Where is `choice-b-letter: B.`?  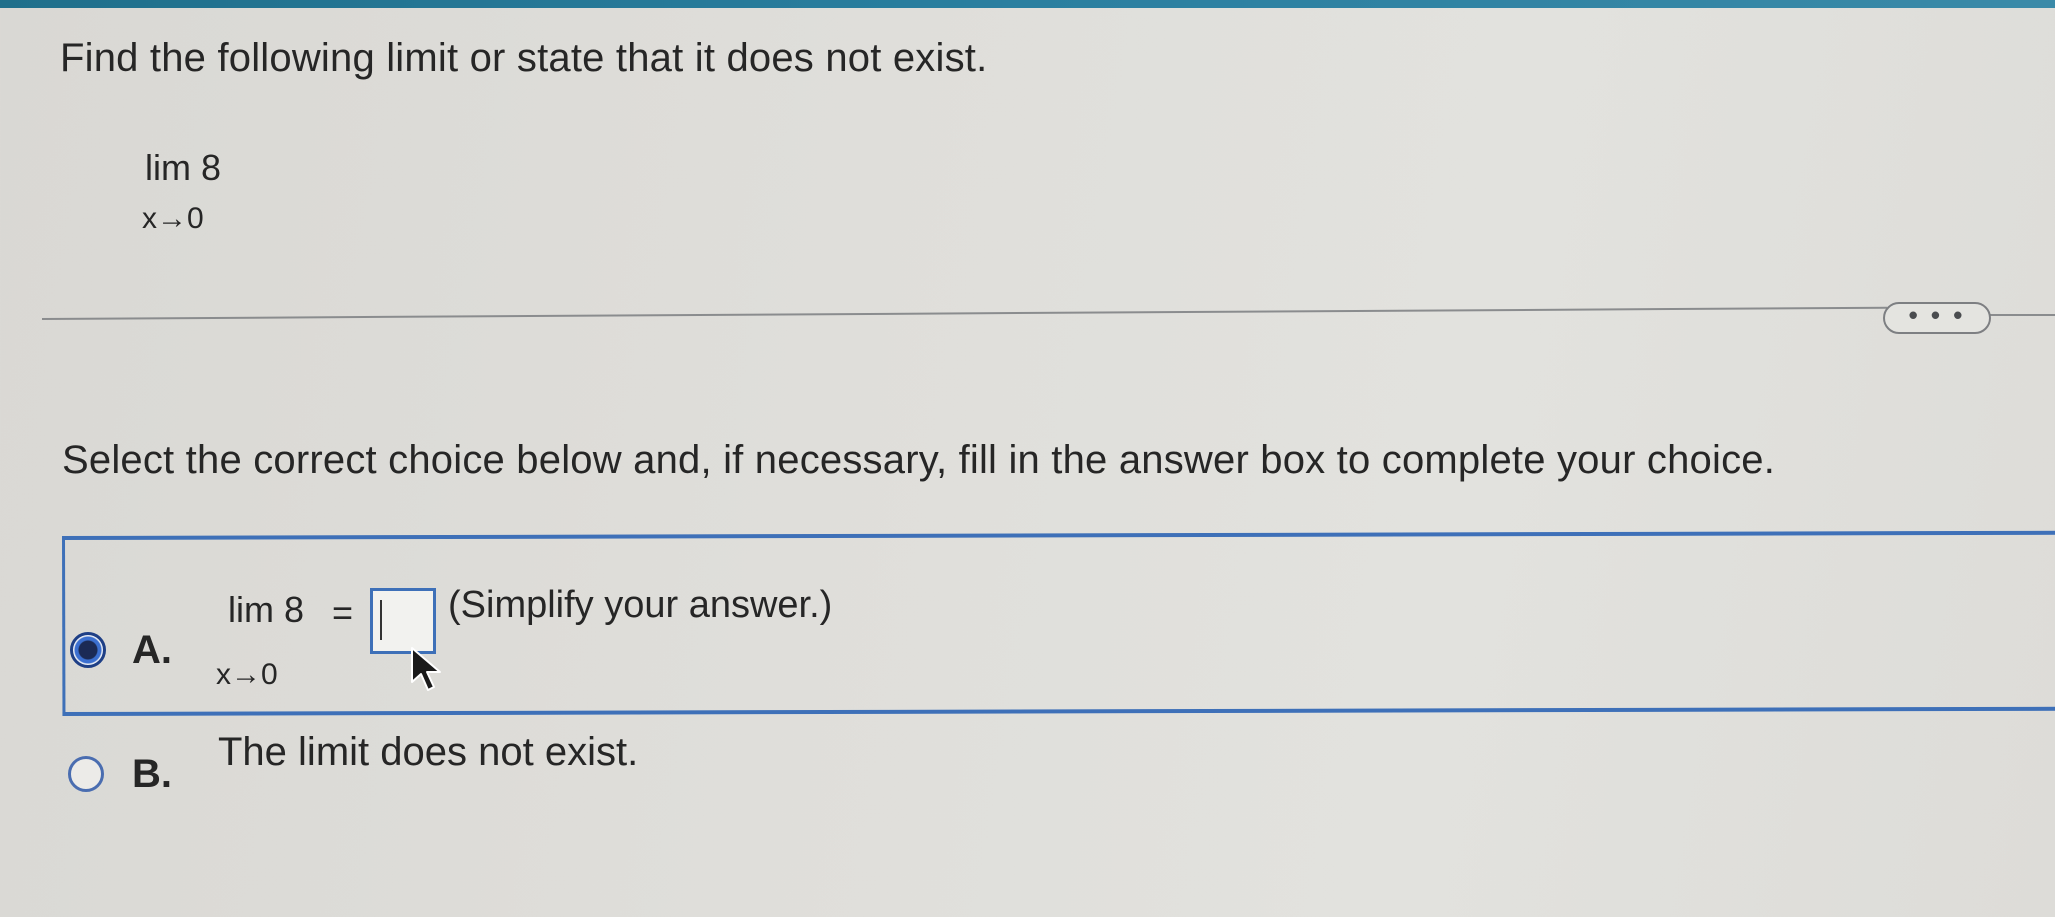 choice-b-letter: B. is located at coordinates (152, 774).